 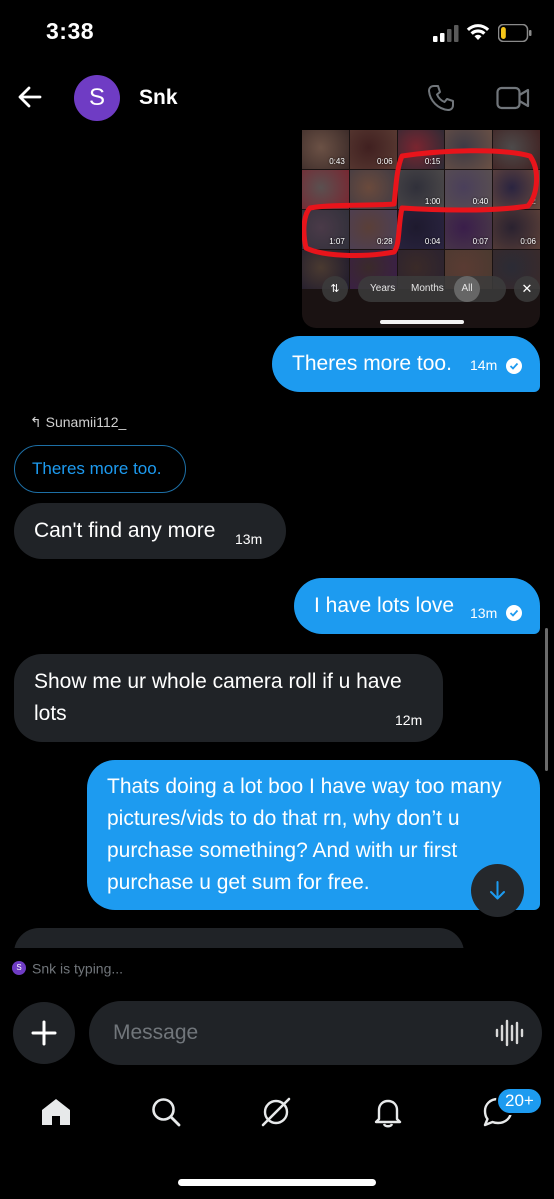 I want to click on arrow-down-icon, so click(x=497, y=890).